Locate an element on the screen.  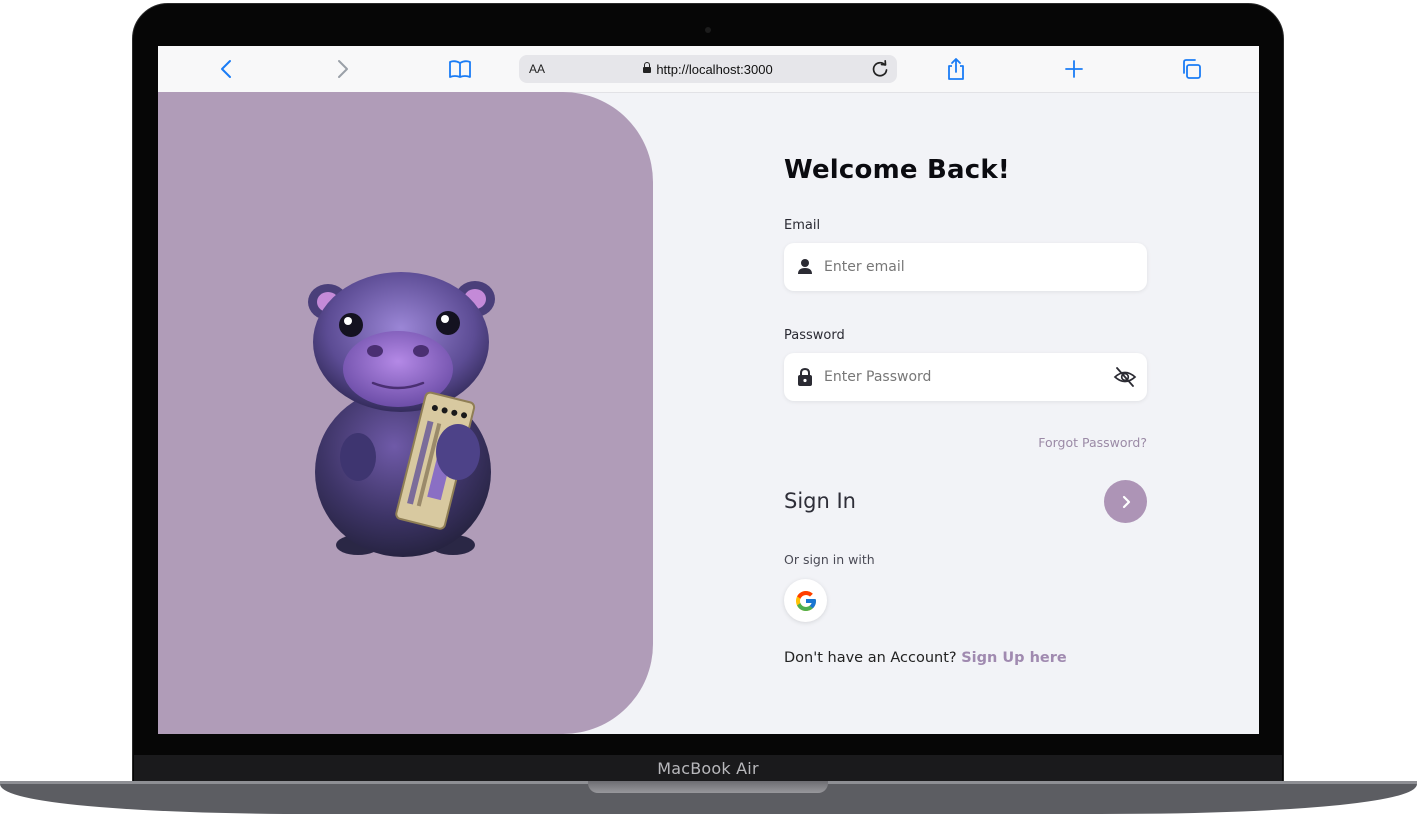
bookmarks-book-icon is located at coordinates (460, 69).